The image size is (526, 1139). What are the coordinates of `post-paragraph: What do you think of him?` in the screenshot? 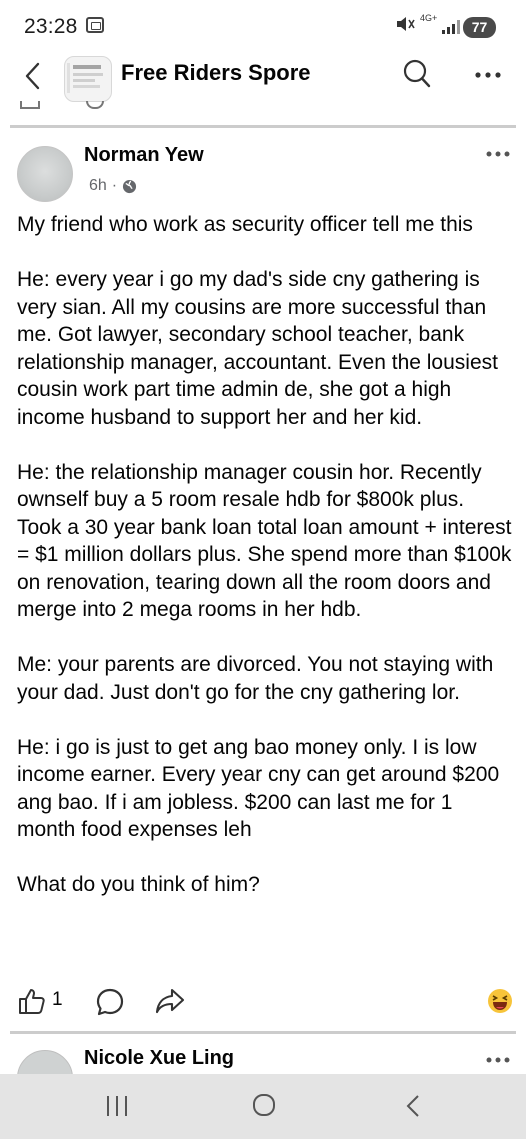 It's located at (138, 884).